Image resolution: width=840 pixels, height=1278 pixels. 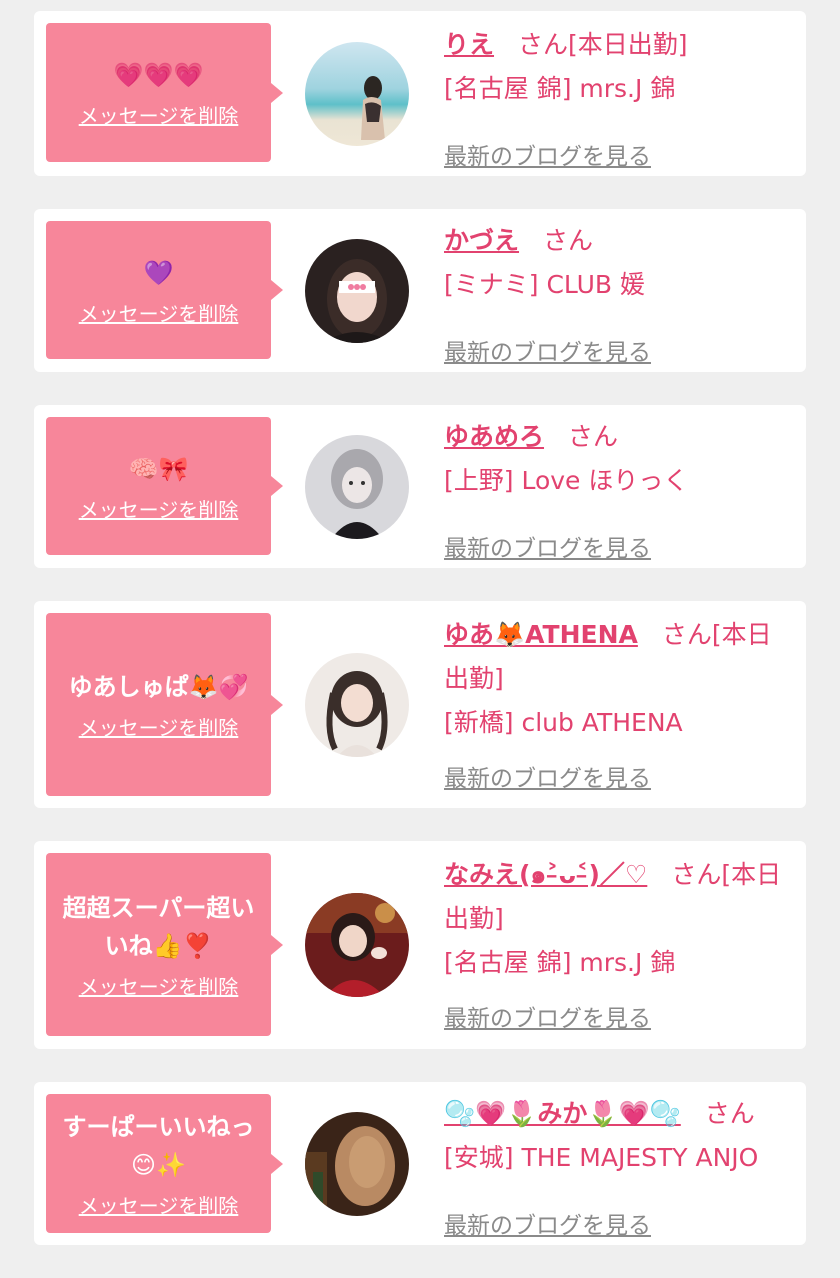 I want to click on cast-info: ゆあめろ さん [上野] Love ほりっく 最新のブログを見る, so click(x=618, y=488).